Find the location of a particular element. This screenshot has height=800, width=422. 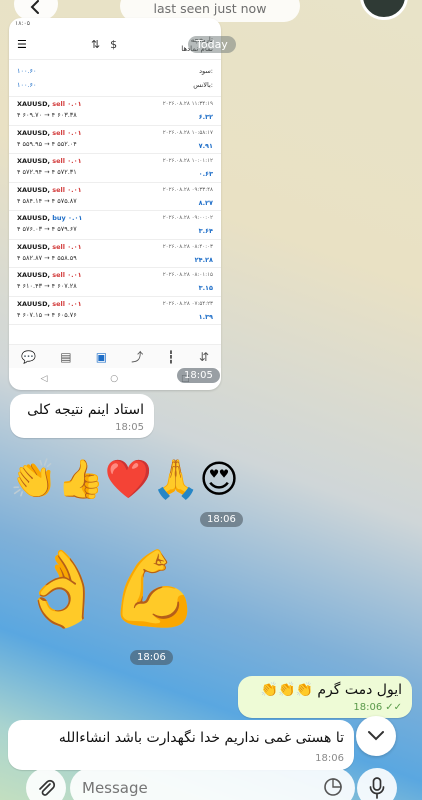

voice-record-button is located at coordinates (377, 784).